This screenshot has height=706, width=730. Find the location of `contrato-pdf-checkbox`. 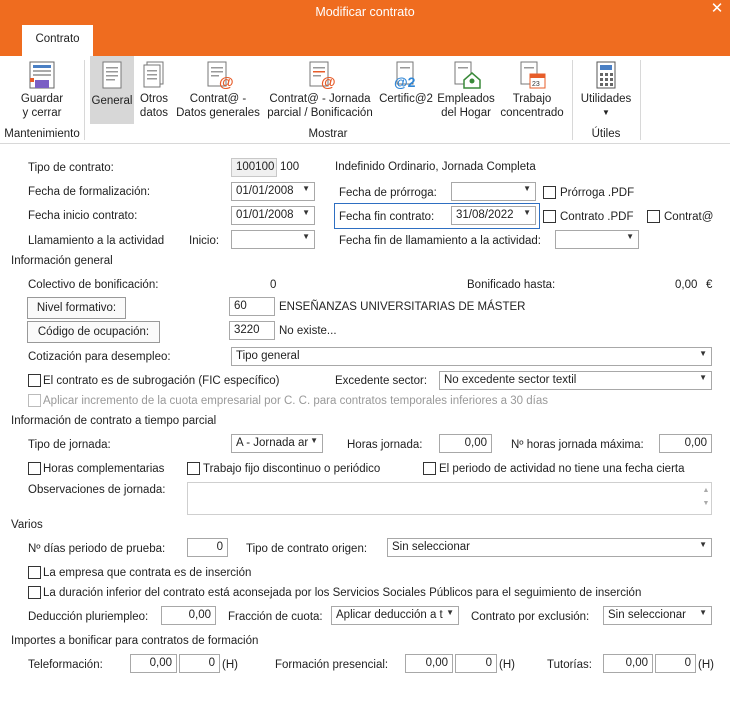

contrato-pdf-checkbox is located at coordinates (549, 216).